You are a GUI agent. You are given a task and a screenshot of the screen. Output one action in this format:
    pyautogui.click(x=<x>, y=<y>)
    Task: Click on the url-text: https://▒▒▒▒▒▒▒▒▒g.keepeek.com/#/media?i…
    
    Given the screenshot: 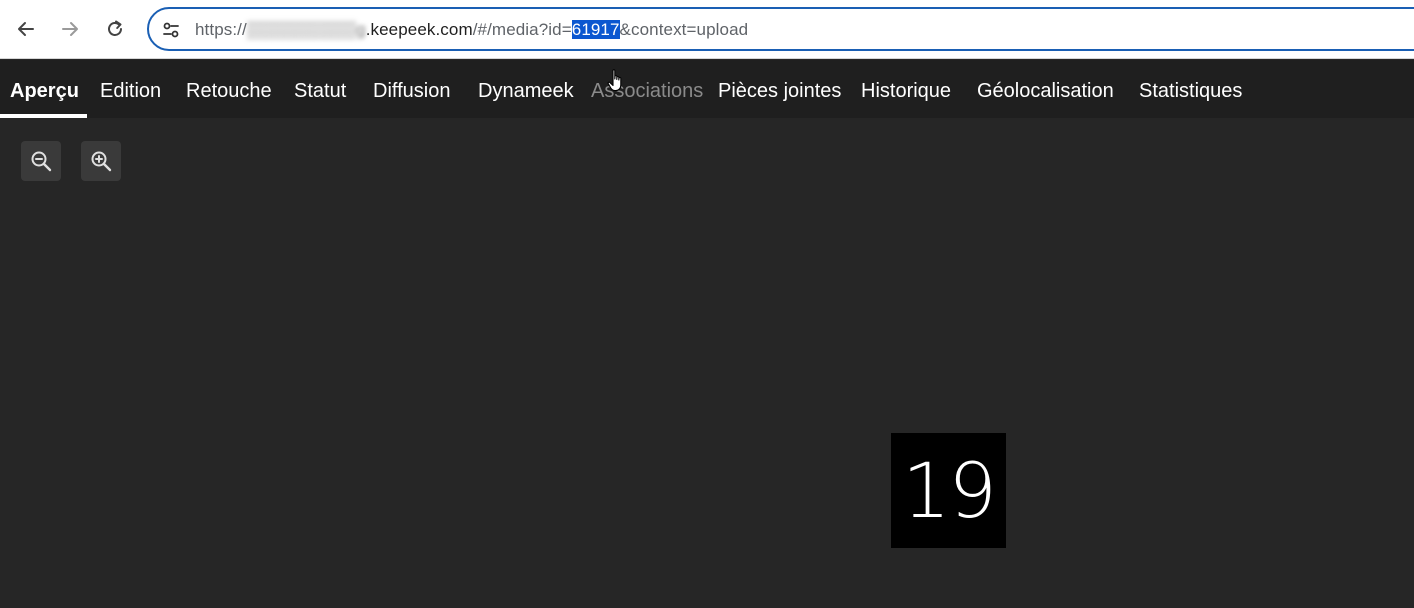 What is the action you would take?
    pyautogui.click(x=471, y=30)
    